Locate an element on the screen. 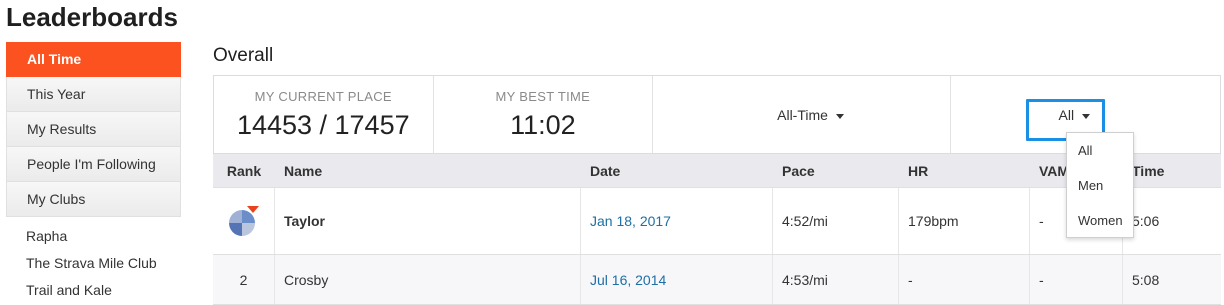  sidebar-tab-my-clubs: My Clubs is located at coordinates (93, 199).